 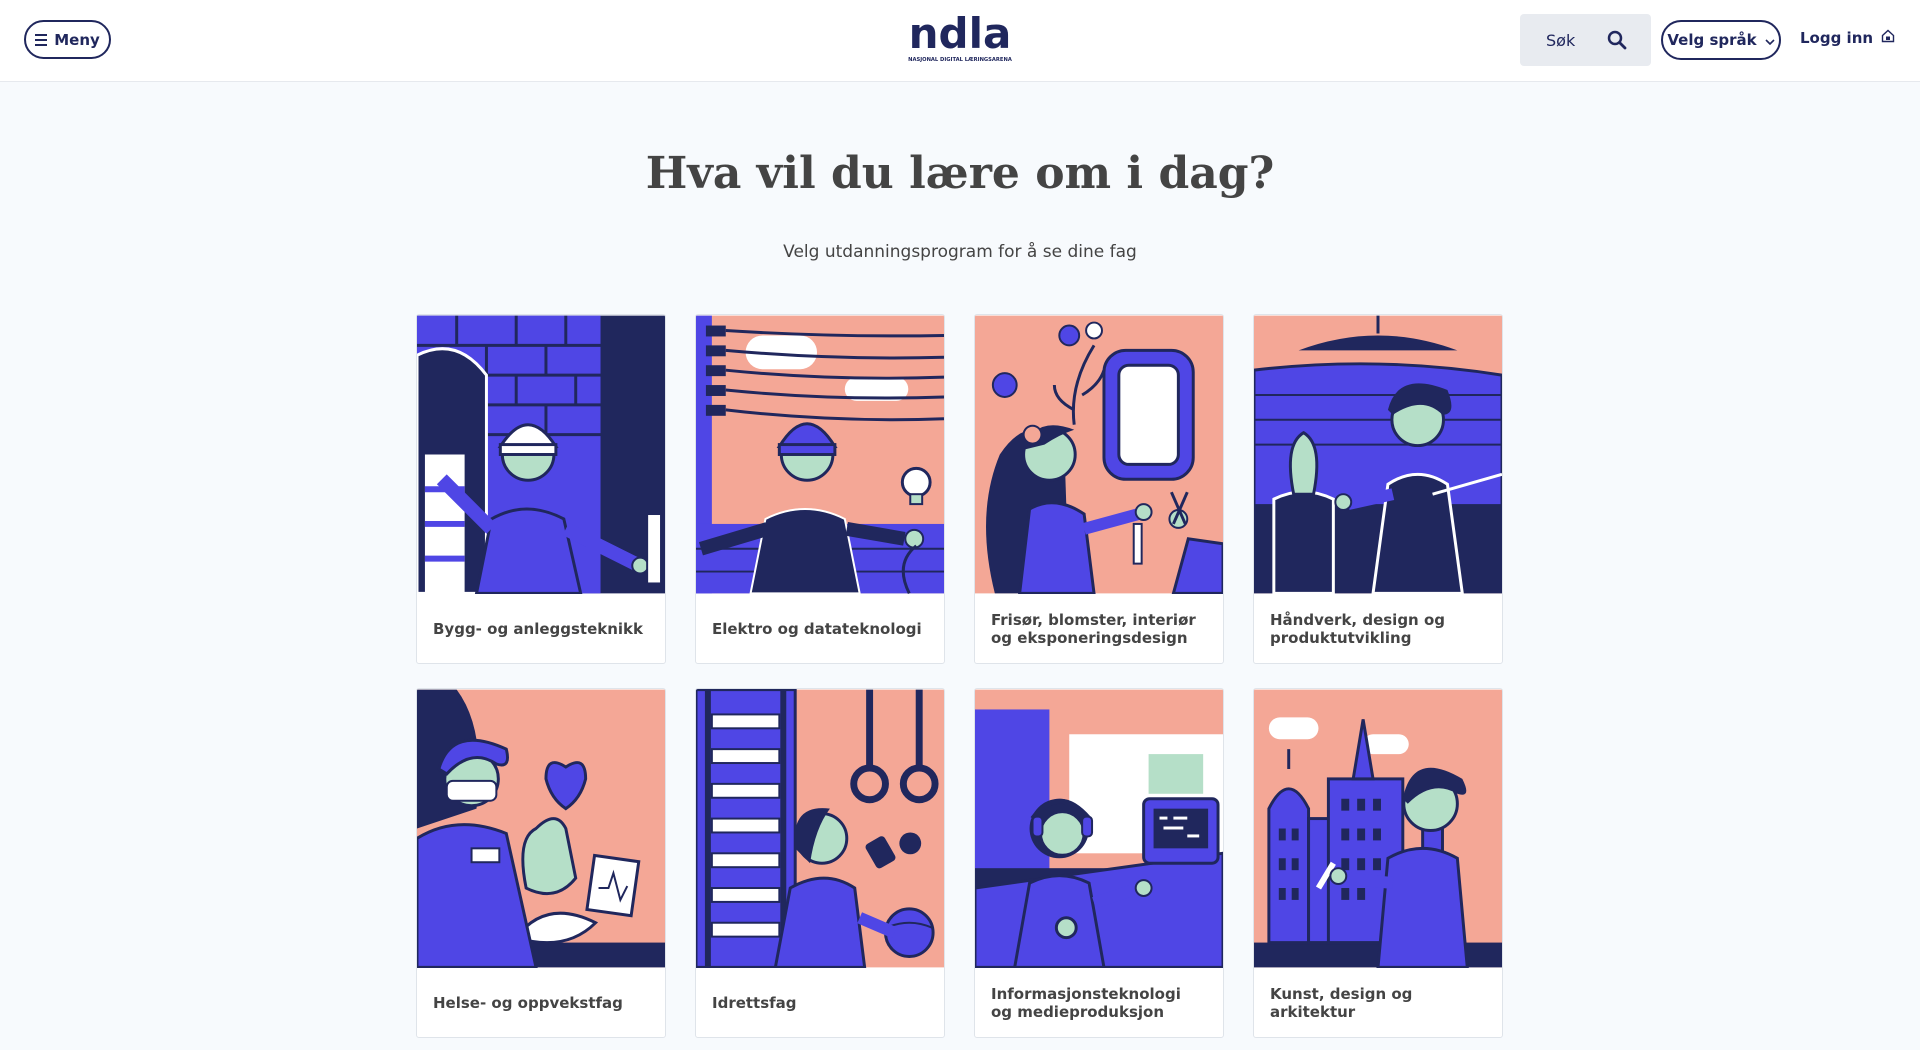 What do you see at coordinates (1888, 38) in the screenshot?
I see `house-lock-icon` at bounding box center [1888, 38].